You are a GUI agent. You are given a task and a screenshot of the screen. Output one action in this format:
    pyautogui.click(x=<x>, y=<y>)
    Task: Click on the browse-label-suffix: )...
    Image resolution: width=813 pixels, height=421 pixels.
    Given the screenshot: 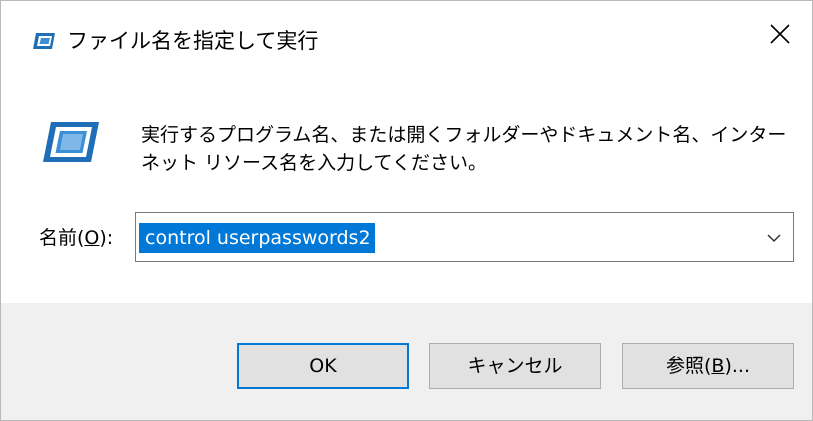 What is the action you would take?
    pyautogui.click(x=737, y=366)
    